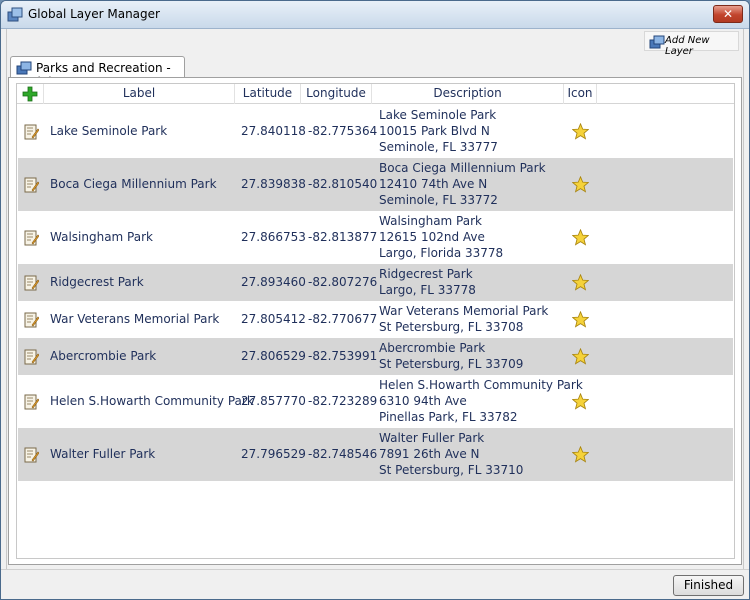 The height and width of the screenshot is (600, 750). What do you see at coordinates (15, 14) in the screenshot?
I see `layers-app-icon` at bounding box center [15, 14].